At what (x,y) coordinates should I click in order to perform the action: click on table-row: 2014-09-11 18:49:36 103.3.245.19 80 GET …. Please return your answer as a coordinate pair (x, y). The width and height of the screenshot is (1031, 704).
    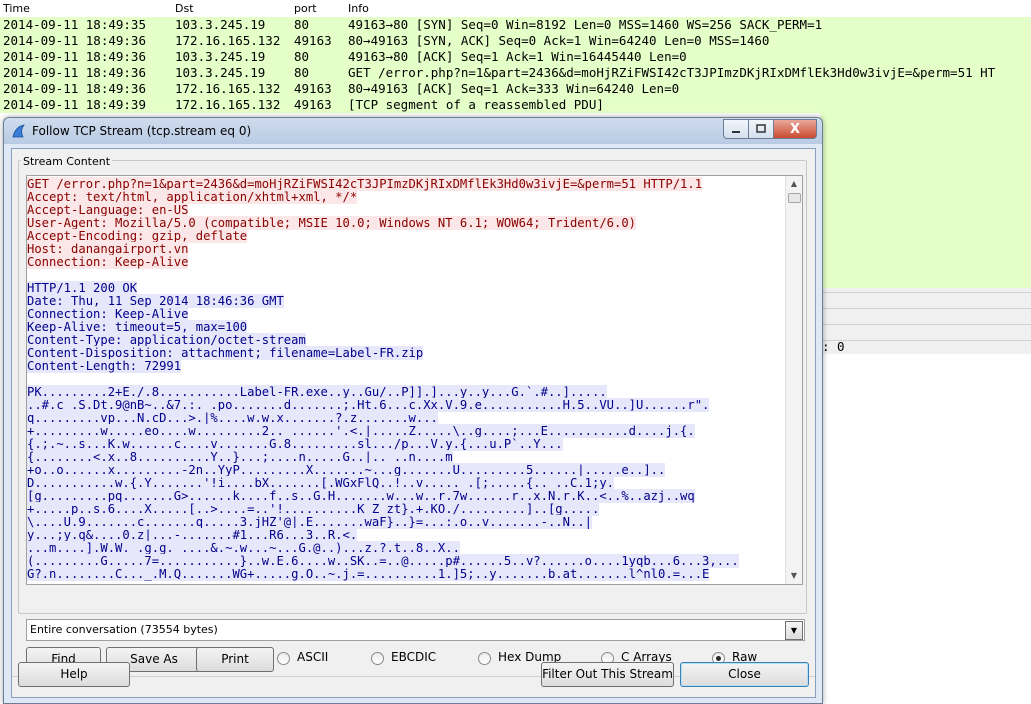
    Looking at the image, I should click on (515, 73).